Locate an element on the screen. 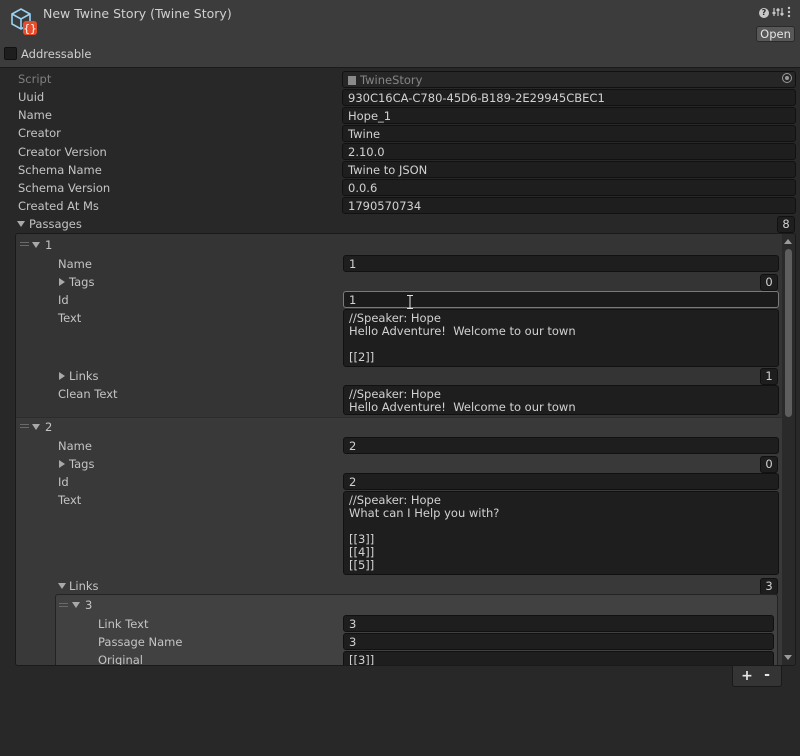  passage-1-links-label: Links is located at coordinates (84, 376).